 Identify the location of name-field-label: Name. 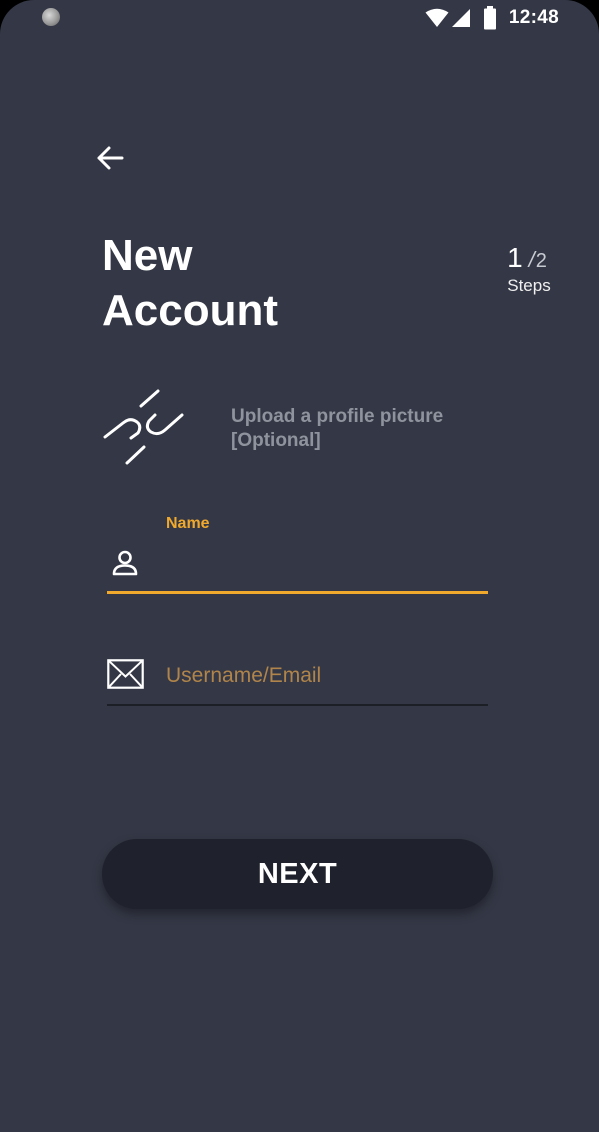
(188, 523).